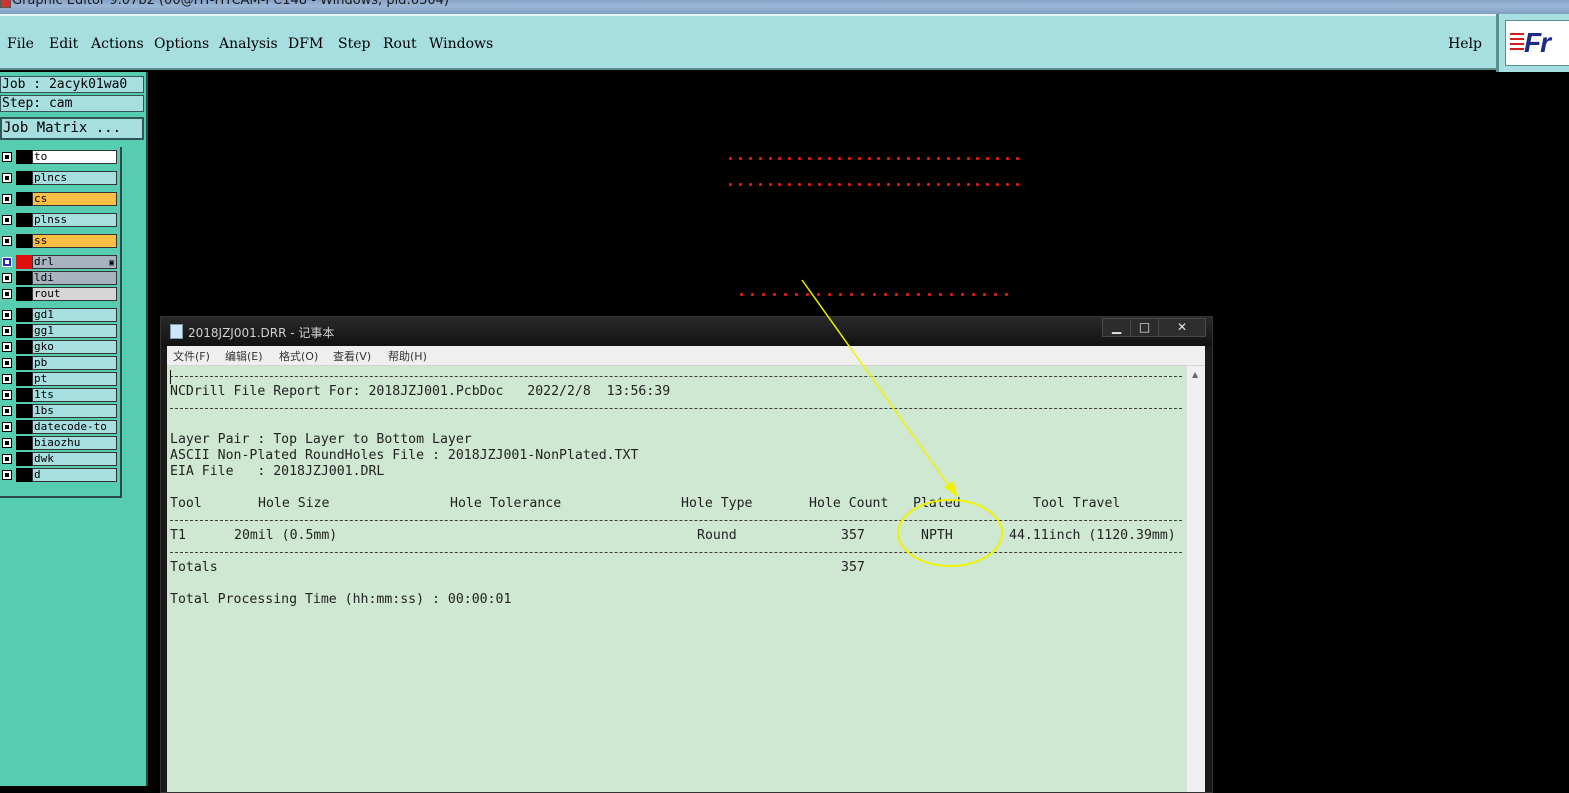  I want to click on layer-name: gg1, so click(74, 331).